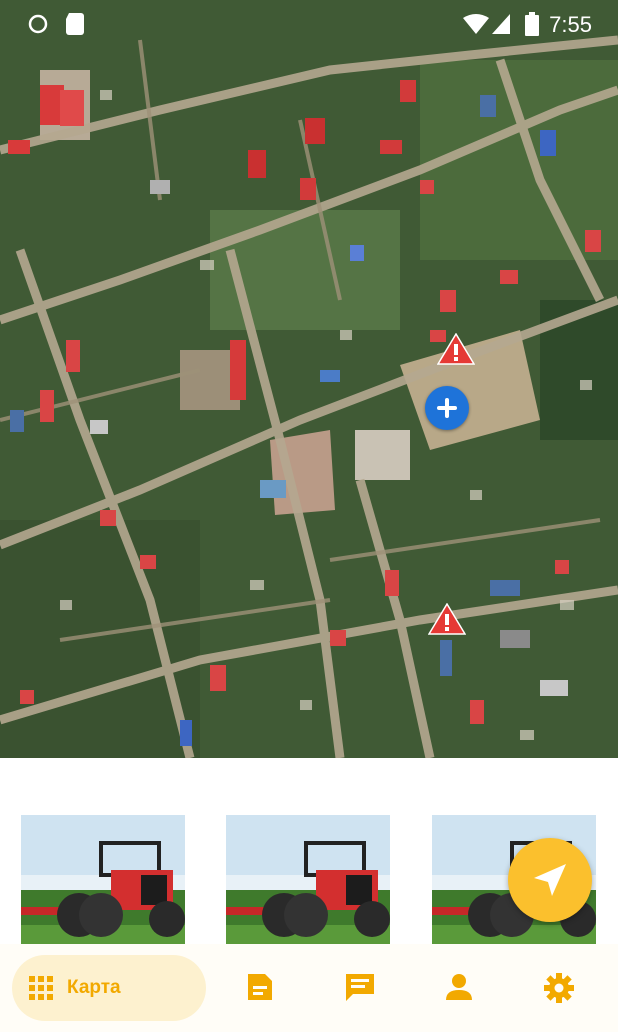 The image size is (618, 1032). I want to click on add-marker-icon, so click(447, 408).